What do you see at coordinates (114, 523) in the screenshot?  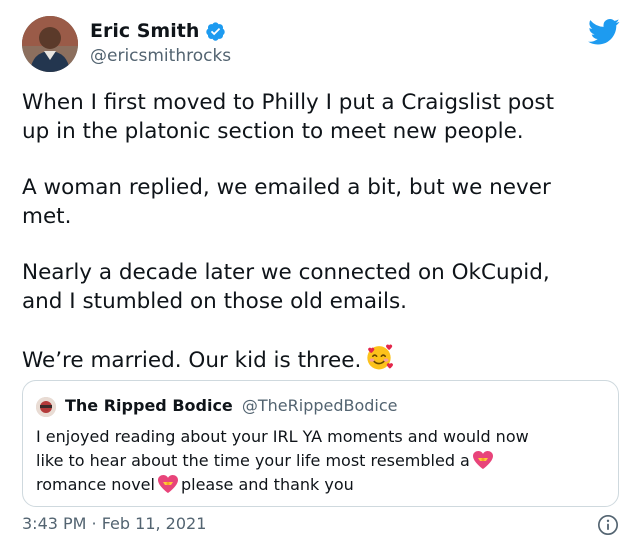 I see `tweet-timestamp: 3:43 PM · Feb 11, 2021` at bounding box center [114, 523].